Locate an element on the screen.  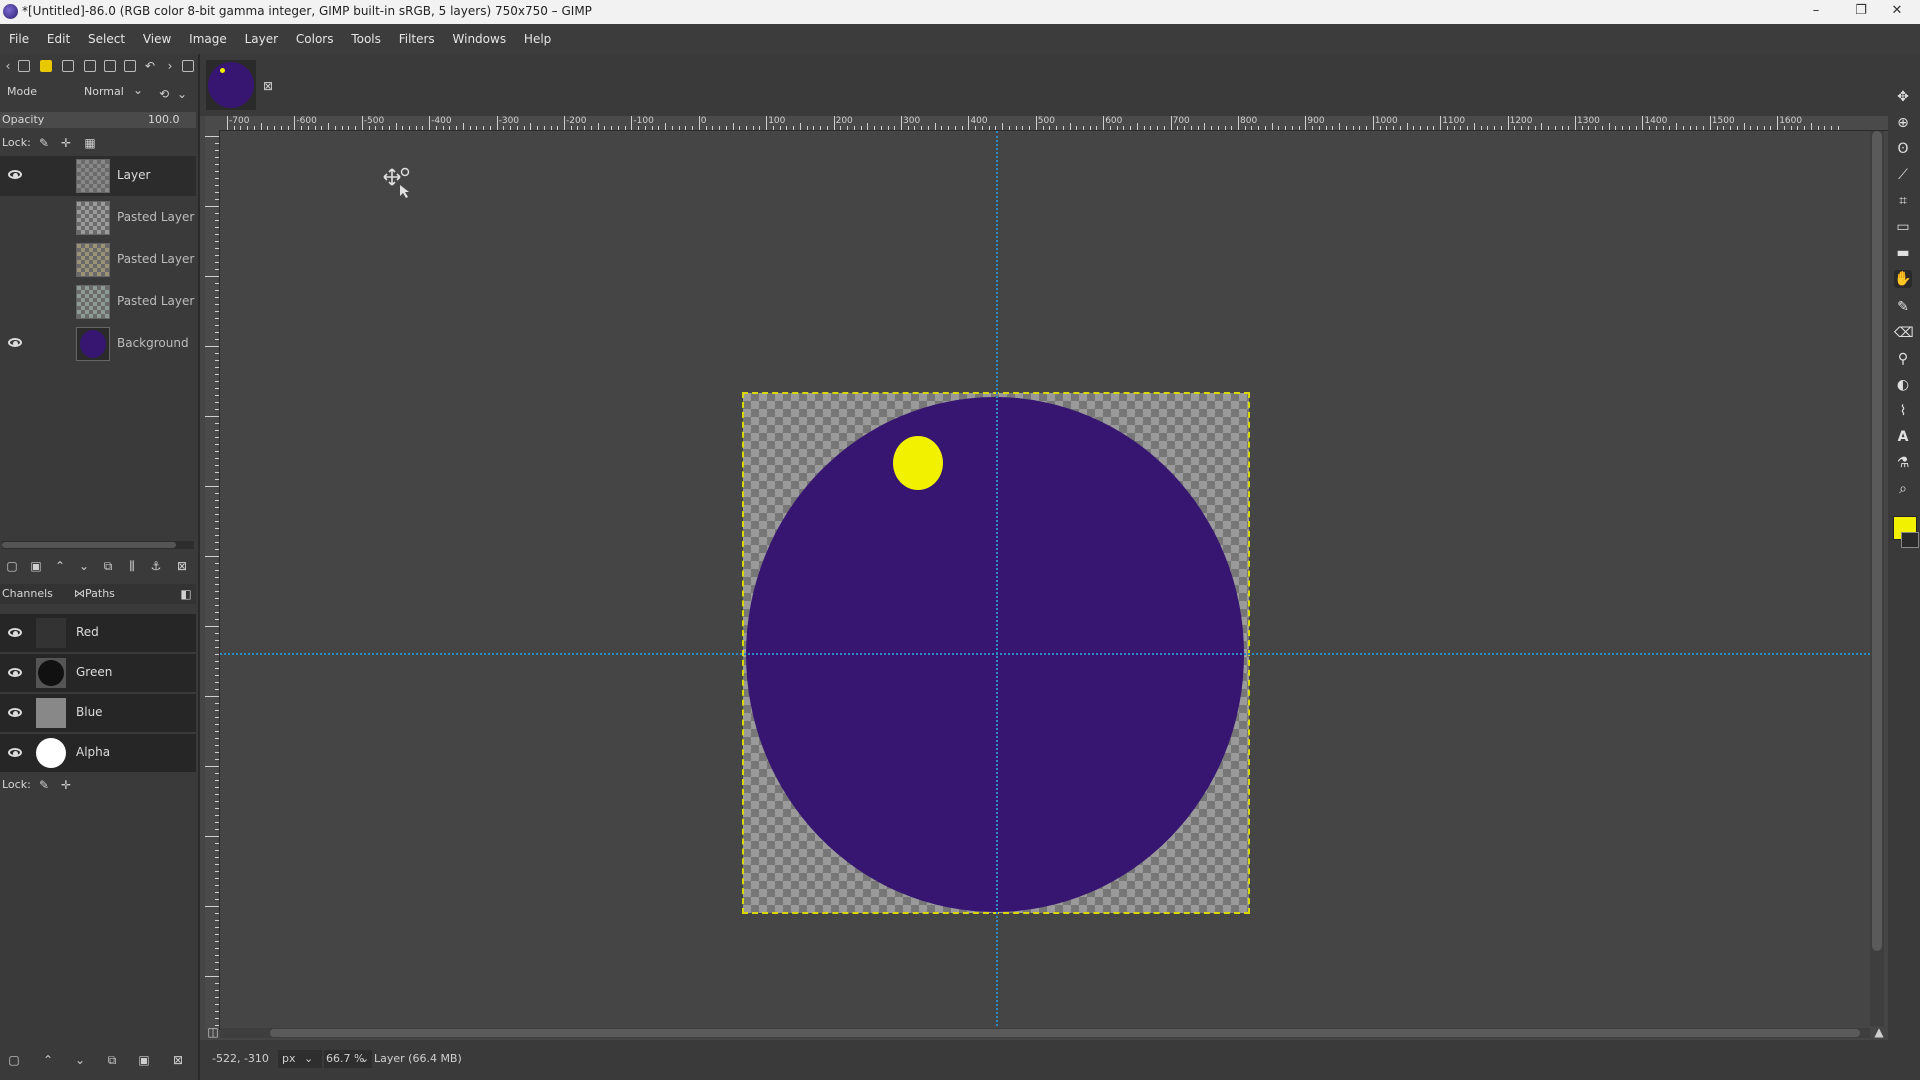
transform-icon: ▭ is located at coordinates (1903, 227).